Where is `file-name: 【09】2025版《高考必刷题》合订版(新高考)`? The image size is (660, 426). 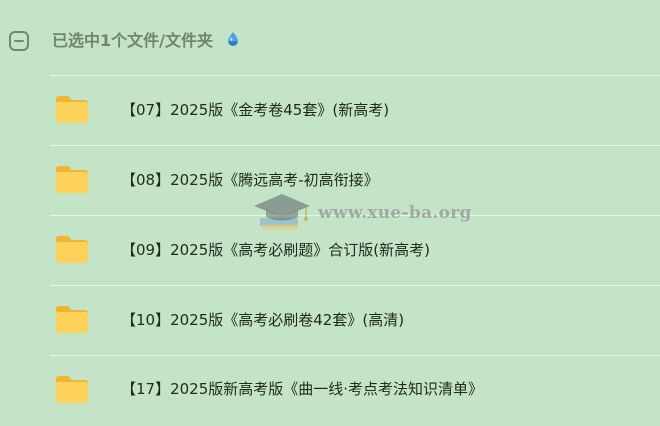 file-name: 【09】2025版《高考必刷题》合订版(新高考) is located at coordinates (275, 250).